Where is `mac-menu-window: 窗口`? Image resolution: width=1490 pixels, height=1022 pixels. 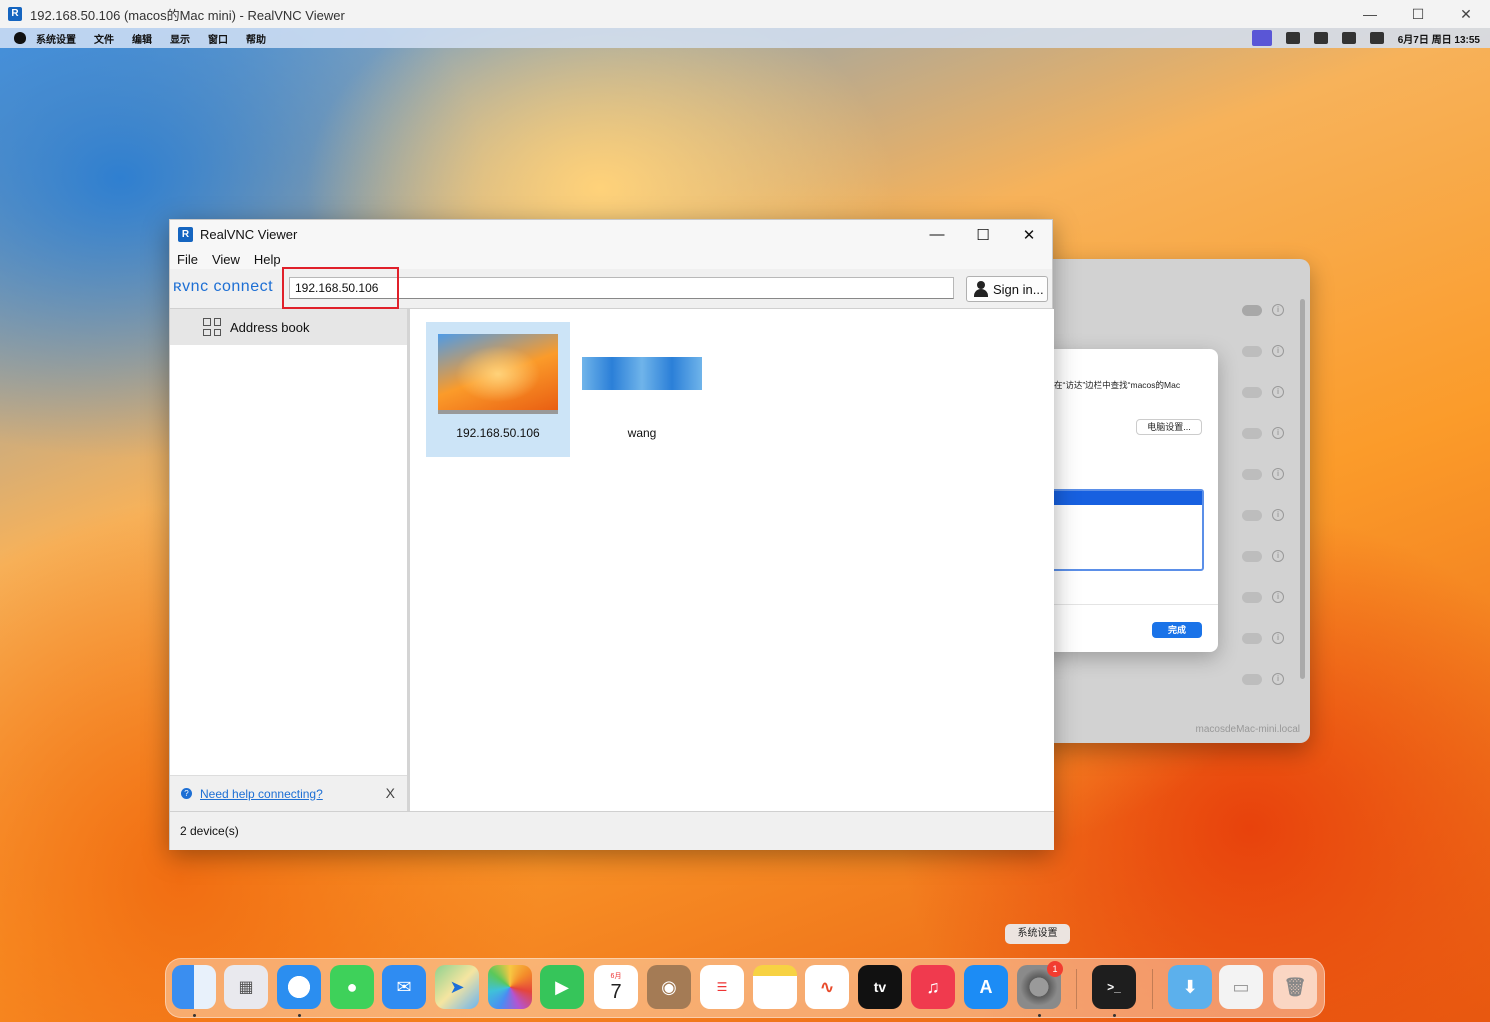 mac-menu-window: 窗口 is located at coordinates (218, 38).